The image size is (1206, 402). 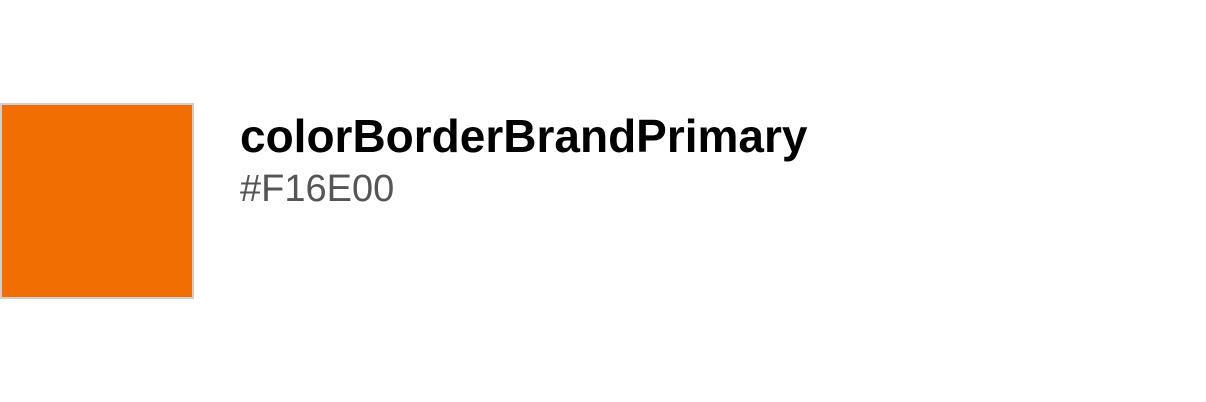 What do you see at coordinates (97, 201) in the screenshot?
I see `color-swatch` at bounding box center [97, 201].